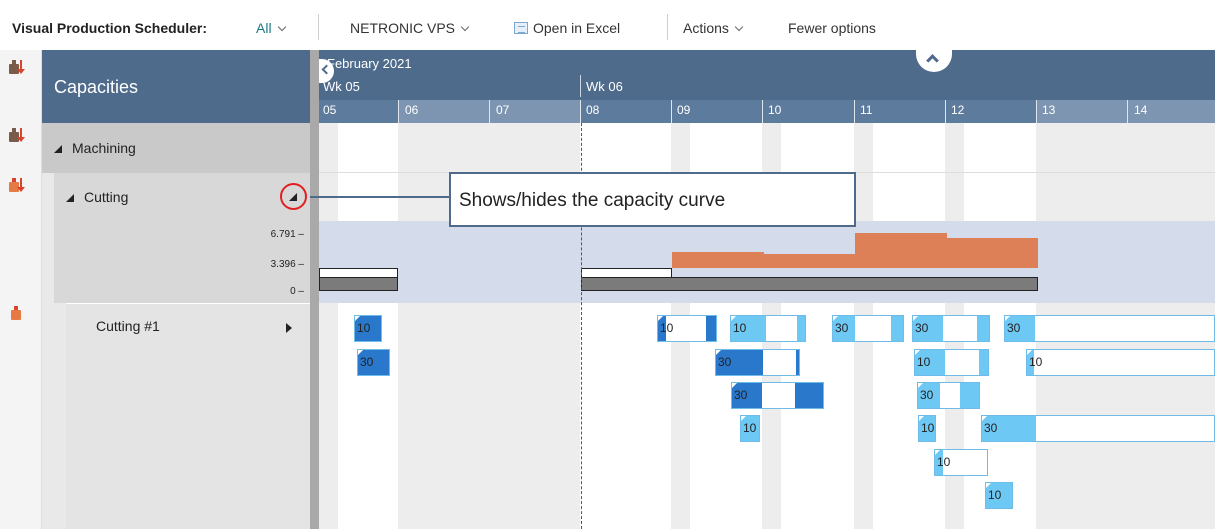 This screenshot has width=1215, height=529. What do you see at coordinates (176, 148) in the screenshot?
I see `row-machining: Machining` at bounding box center [176, 148].